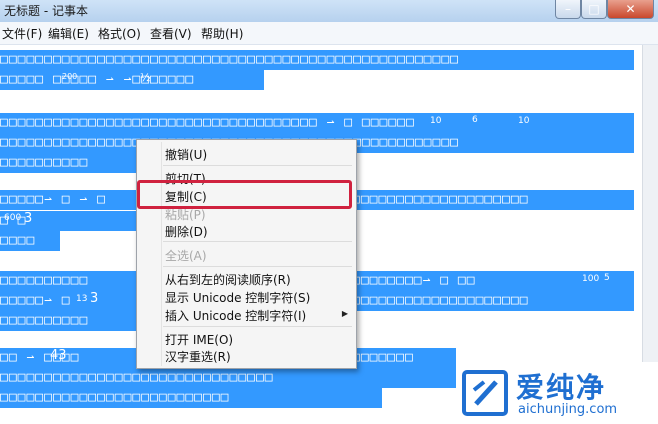 The height and width of the screenshot is (424, 658). I want to click on menu-file: 文件(F), so click(22, 33).